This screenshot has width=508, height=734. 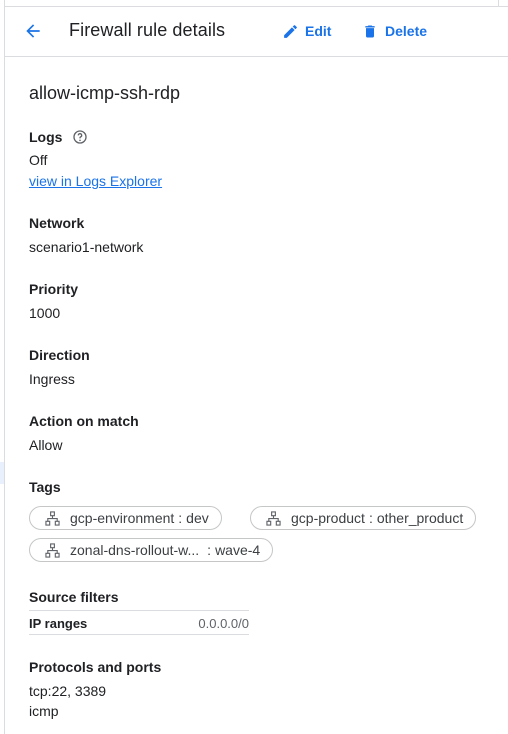 What do you see at coordinates (2, 367) in the screenshot?
I see `left-rail` at bounding box center [2, 367].